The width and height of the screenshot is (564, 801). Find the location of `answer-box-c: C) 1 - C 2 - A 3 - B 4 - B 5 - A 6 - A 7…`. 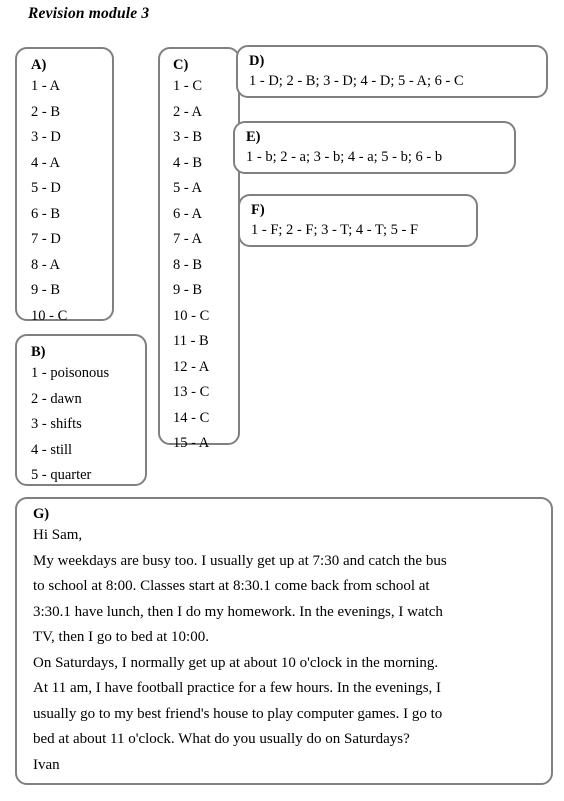

answer-box-c: C) 1 - C 2 - A 3 - B 4 - B 5 - A 6 - A 7… is located at coordinates (199, 249).